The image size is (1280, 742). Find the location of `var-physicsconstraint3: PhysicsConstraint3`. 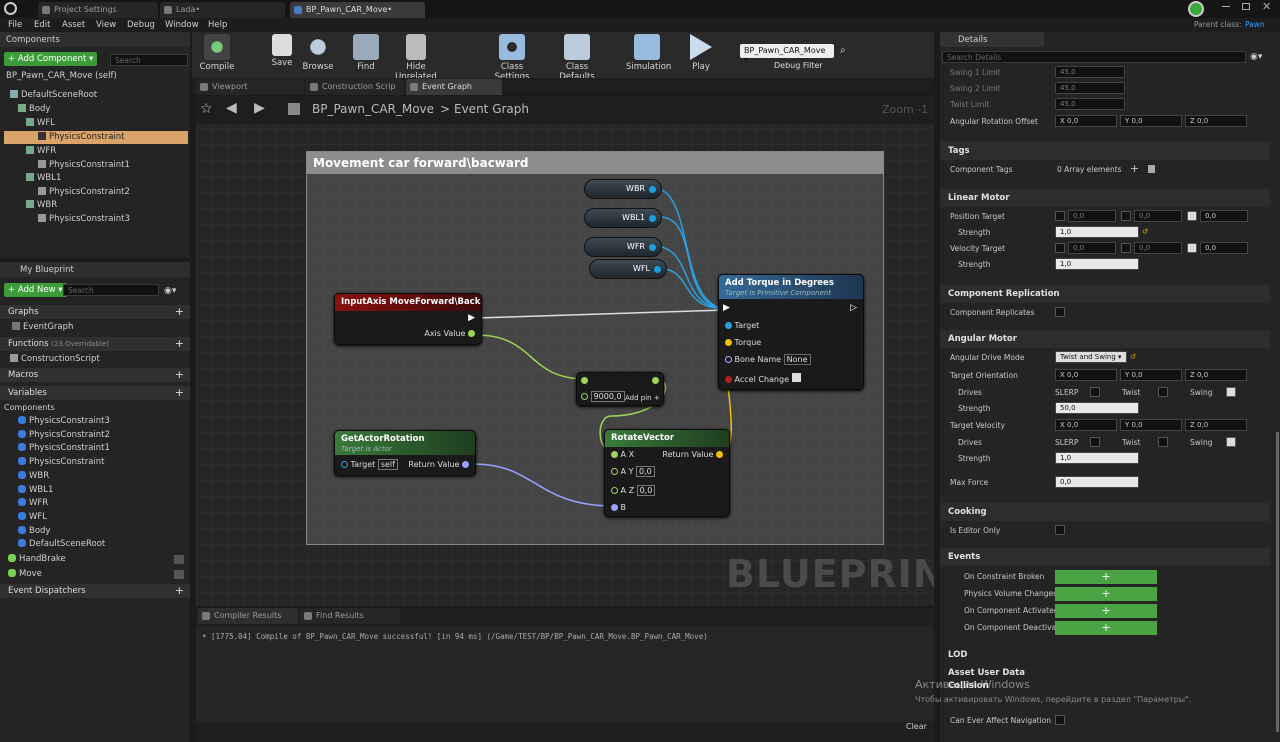

var-physicsconstraint3: PhysicsConstraint3 is located at coordinates (64, 421).